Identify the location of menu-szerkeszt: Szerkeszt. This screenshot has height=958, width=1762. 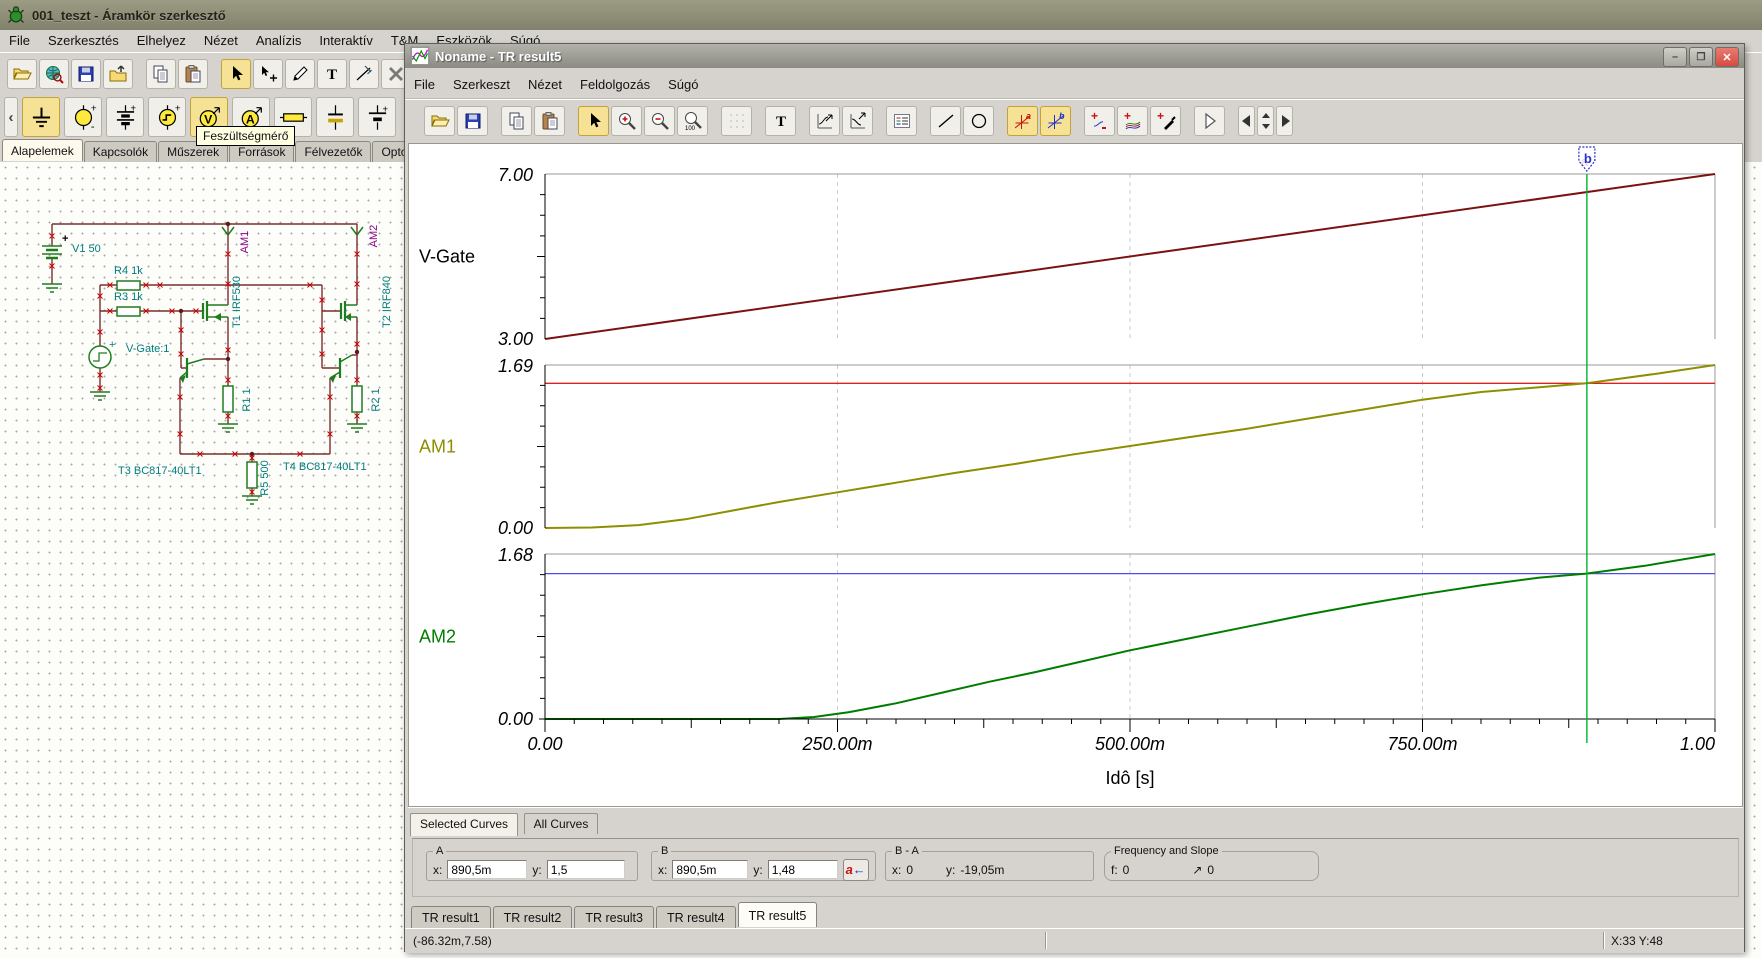
(481, 85).